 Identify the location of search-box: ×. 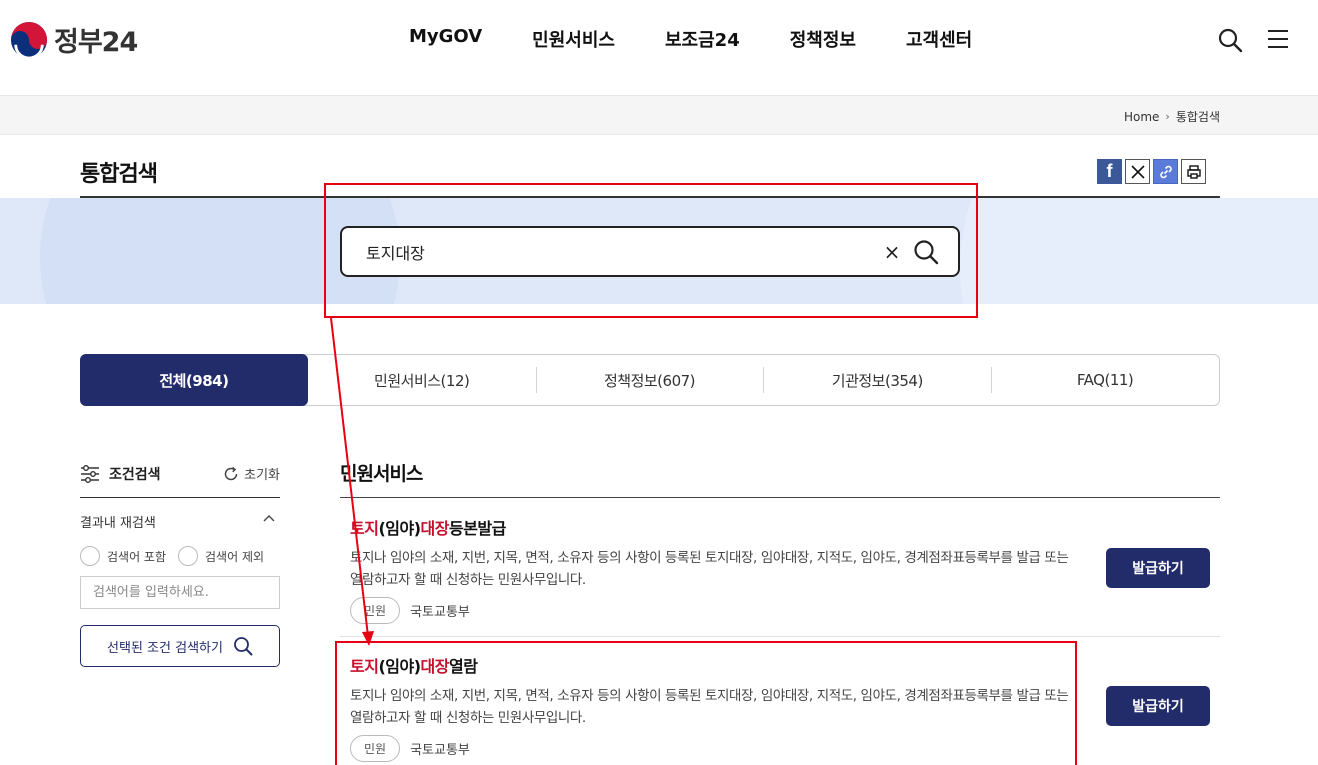
(650, 251).